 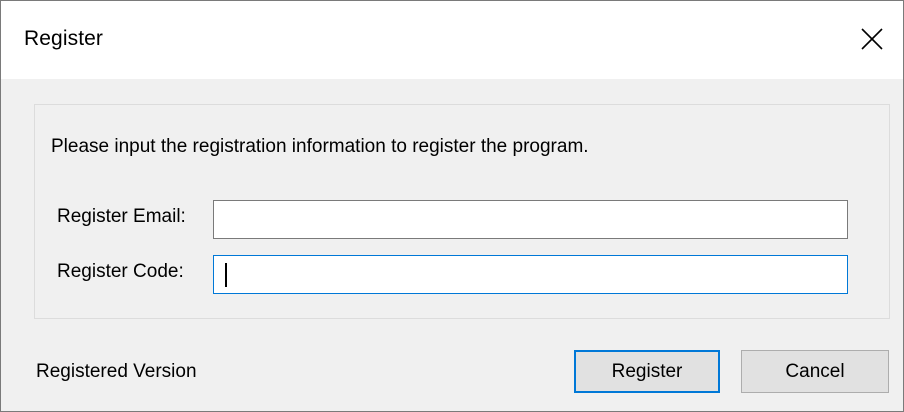 What do you see at coordinates (815, 371) in the screenshot?
I see `cancel-button: Cancel` at bounding box center [815, 371].